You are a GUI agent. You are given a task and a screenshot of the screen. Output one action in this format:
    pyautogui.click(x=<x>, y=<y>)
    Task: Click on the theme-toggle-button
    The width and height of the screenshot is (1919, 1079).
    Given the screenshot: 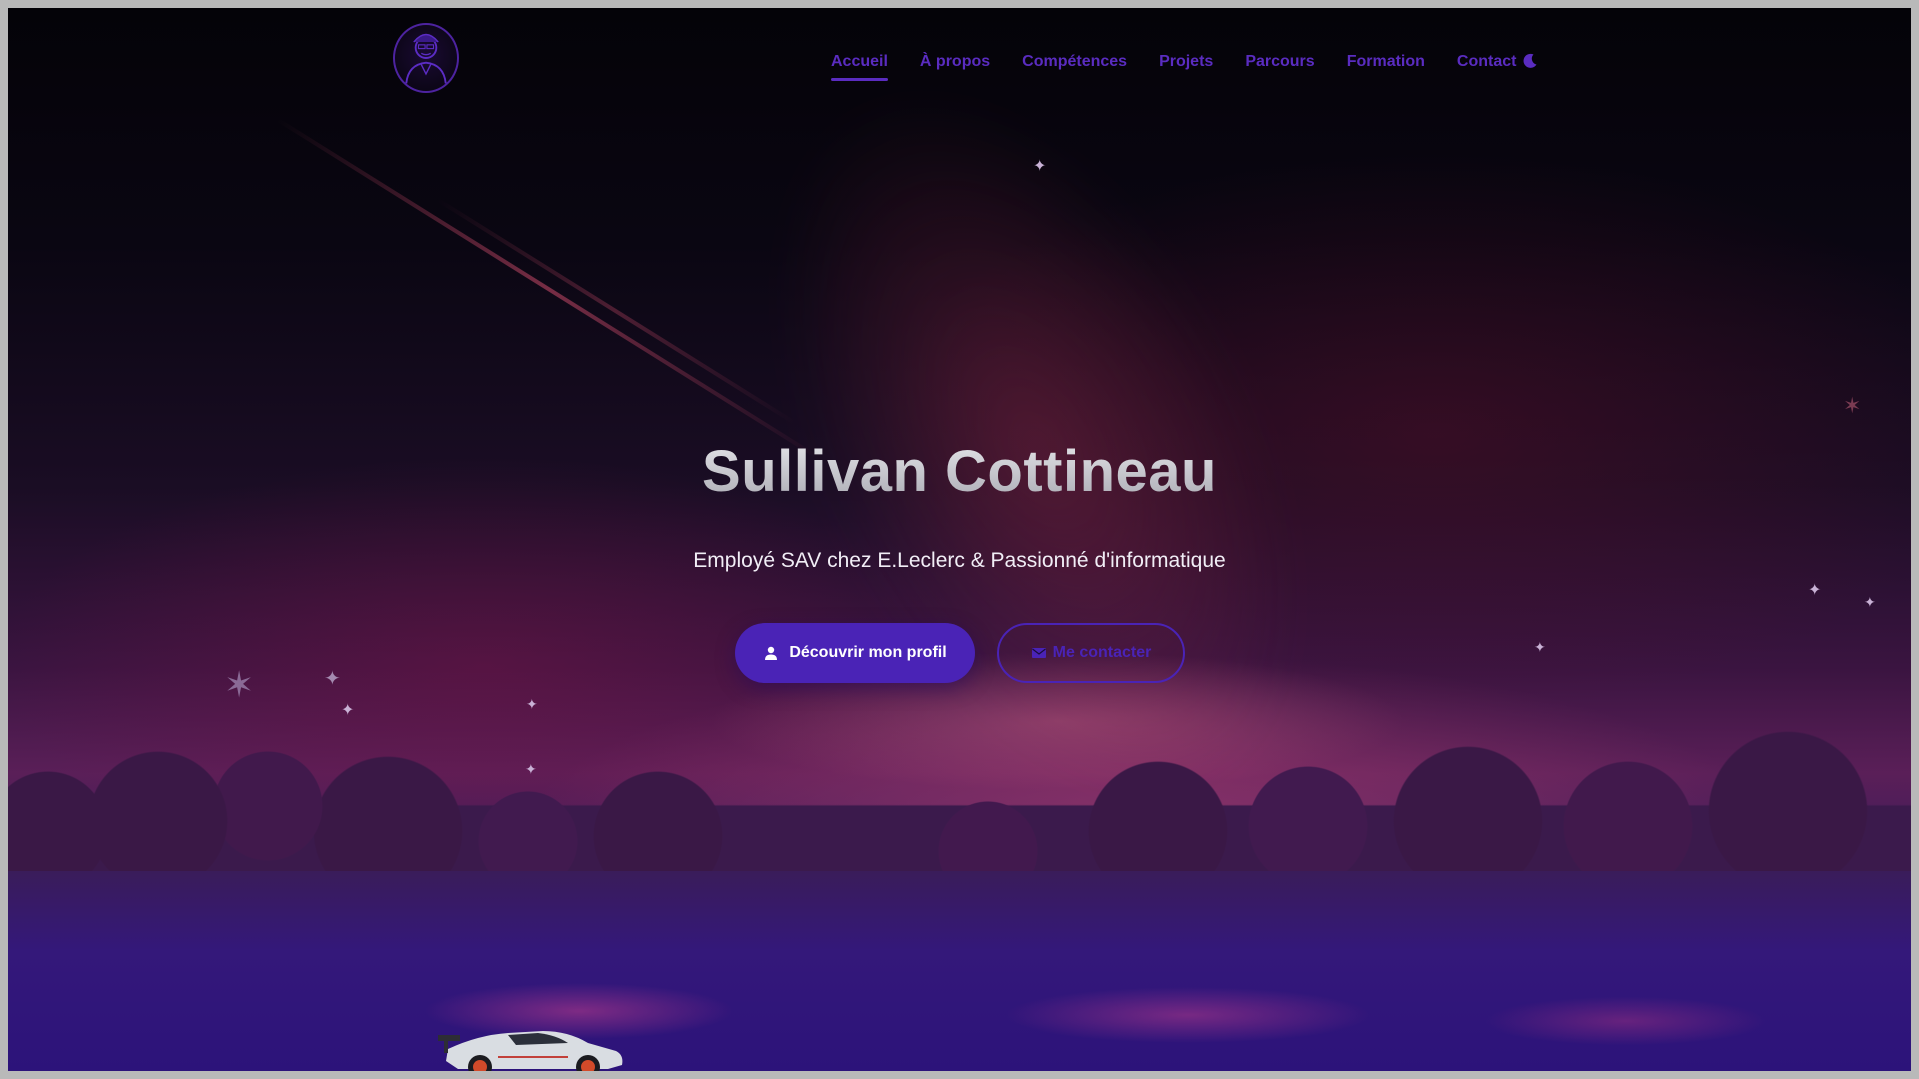 What is the action you would take?
    pyautogui.click(x=1530, y=61)
    